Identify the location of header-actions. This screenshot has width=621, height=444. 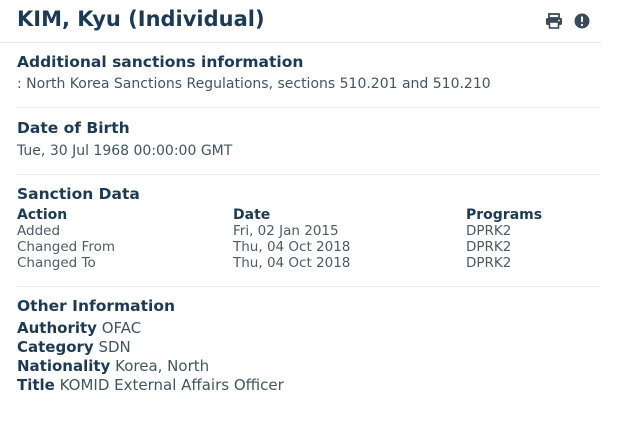
(568, 21).